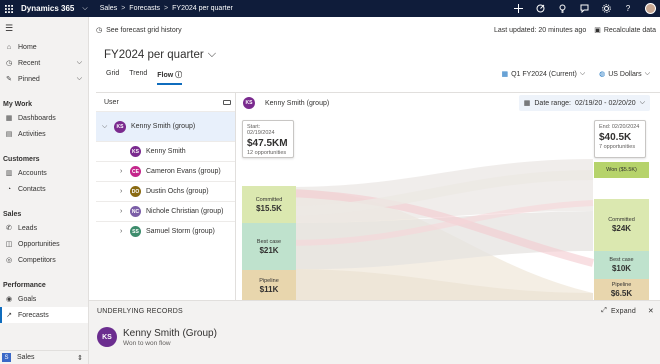 The image size is (660, 364). I want to click on recalculate-button: ▣ Recalculate data, so click(625, 30).